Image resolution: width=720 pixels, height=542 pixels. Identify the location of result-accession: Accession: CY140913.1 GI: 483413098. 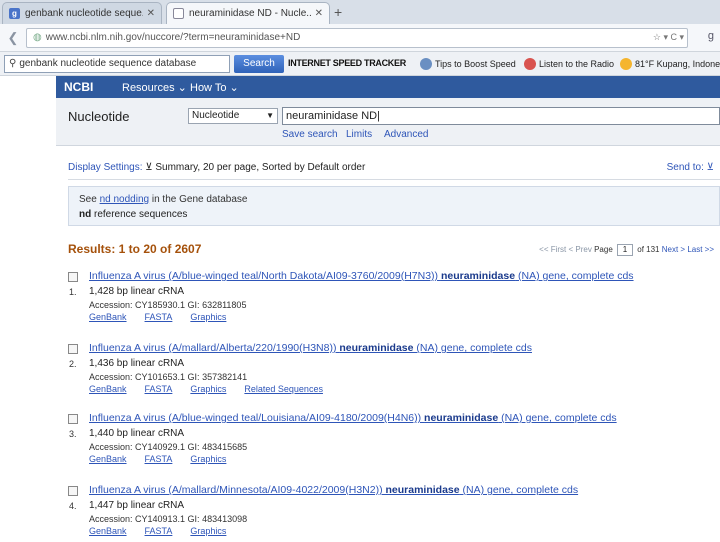
(168, 519).